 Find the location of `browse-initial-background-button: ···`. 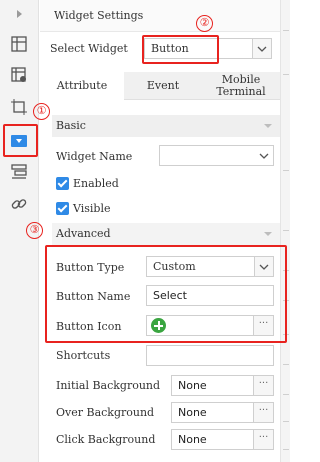

browse-initial-background-button: ··· is located at coordinates (263, 385).